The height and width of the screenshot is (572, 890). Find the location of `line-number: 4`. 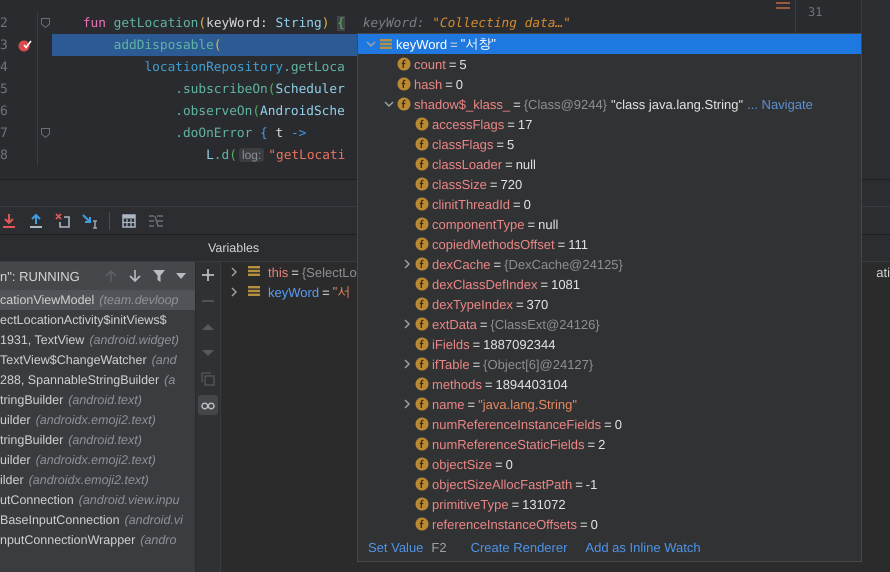

line-number: 4 is located at coordinates (4, 67).